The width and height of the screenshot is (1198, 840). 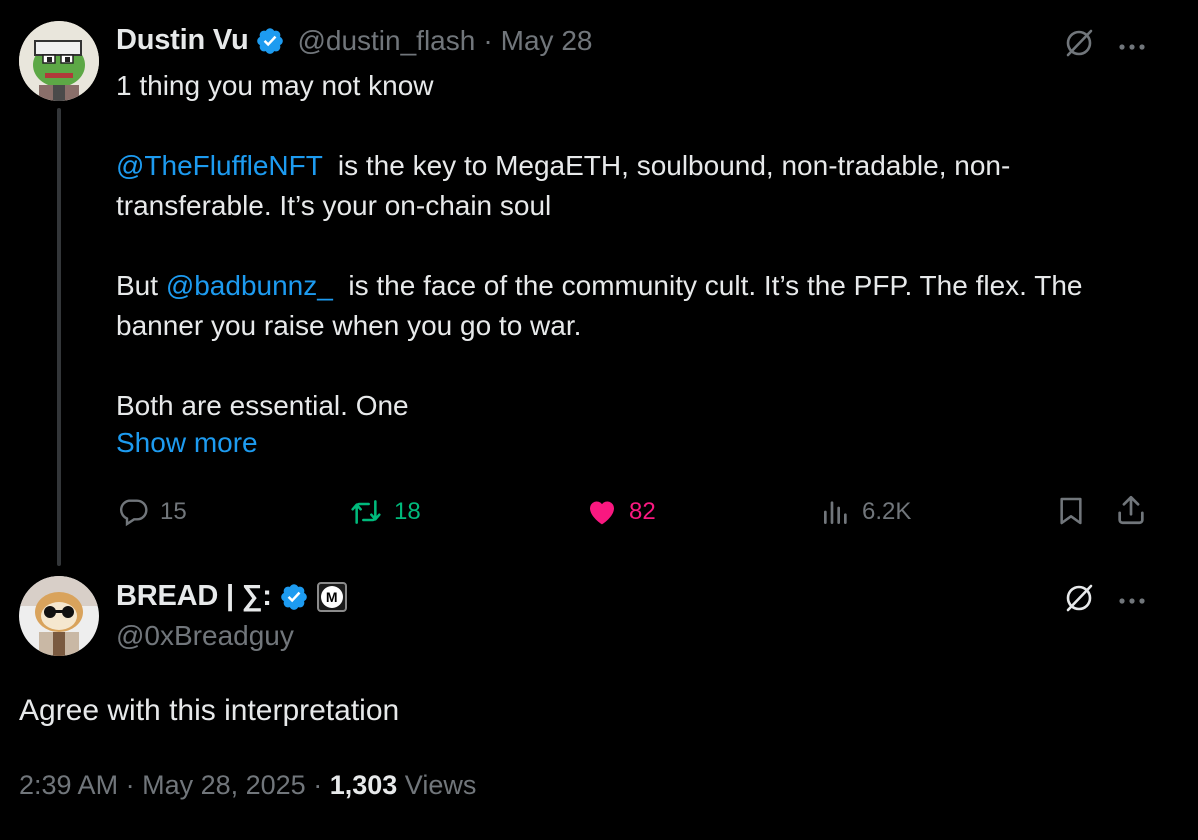 What do you see at coordinates (224, 785) in the screenshot?
I see `reply-date: May 28, 2025` at bounding box center [224, 785].